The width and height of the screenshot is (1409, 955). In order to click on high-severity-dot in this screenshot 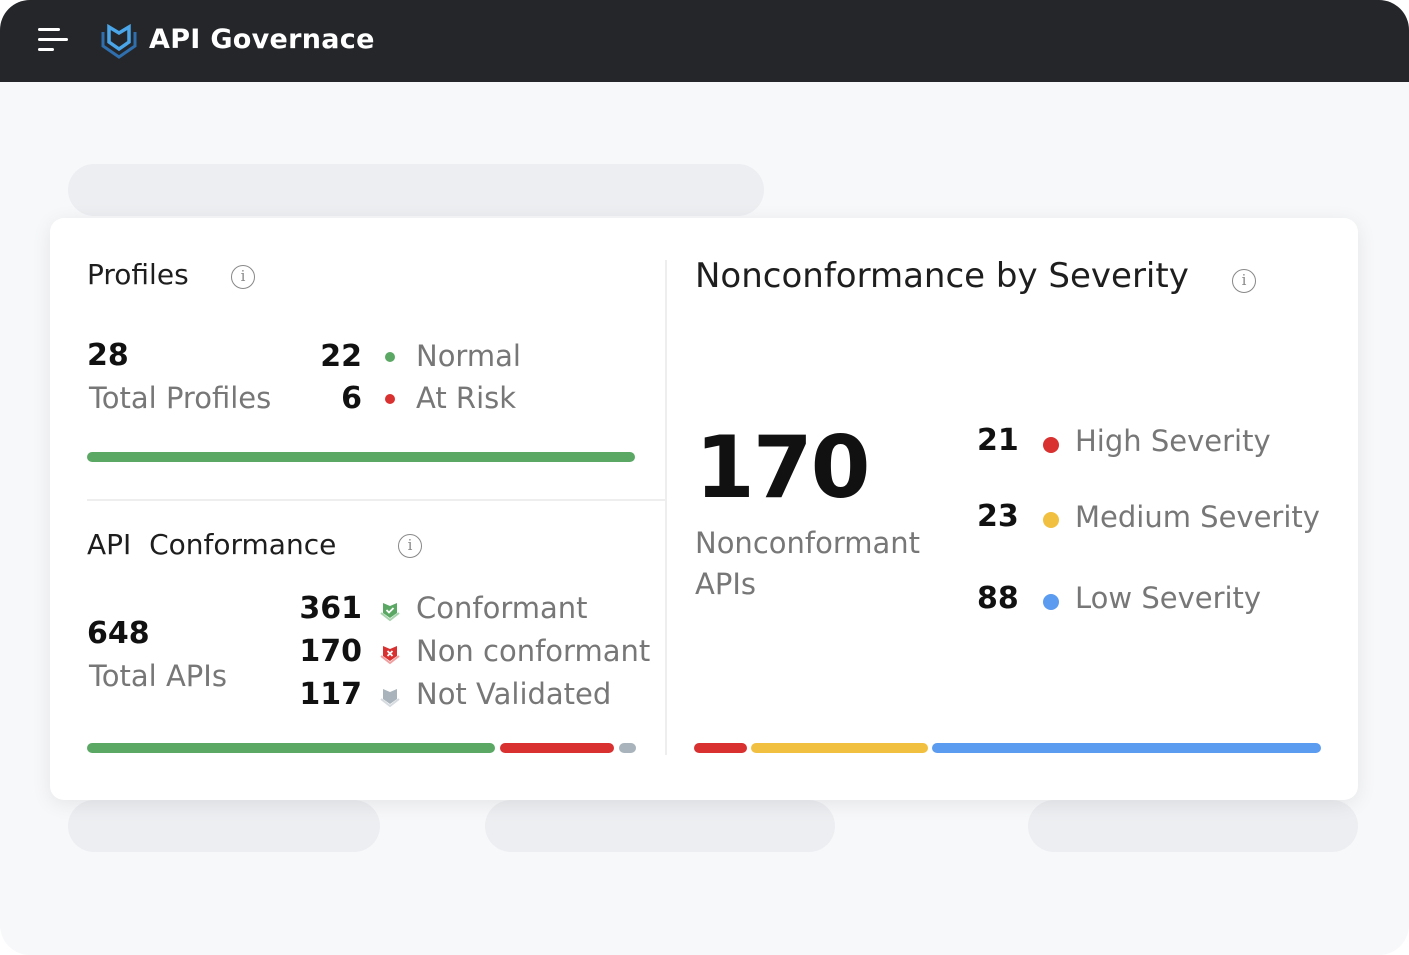, I will do `click(1051, 445)`.